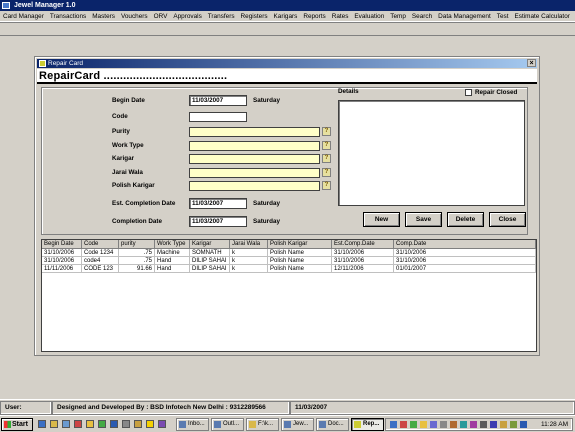 This screenshot has height=432, width=575. I want to click on menu-rates: Rates, so click(340, 16).